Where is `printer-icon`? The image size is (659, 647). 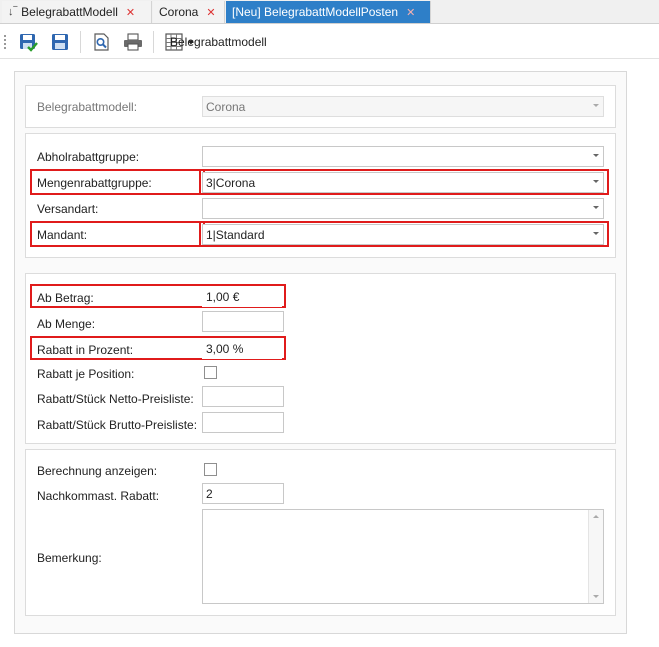 printer-icon is located at coordinates (133, 42).